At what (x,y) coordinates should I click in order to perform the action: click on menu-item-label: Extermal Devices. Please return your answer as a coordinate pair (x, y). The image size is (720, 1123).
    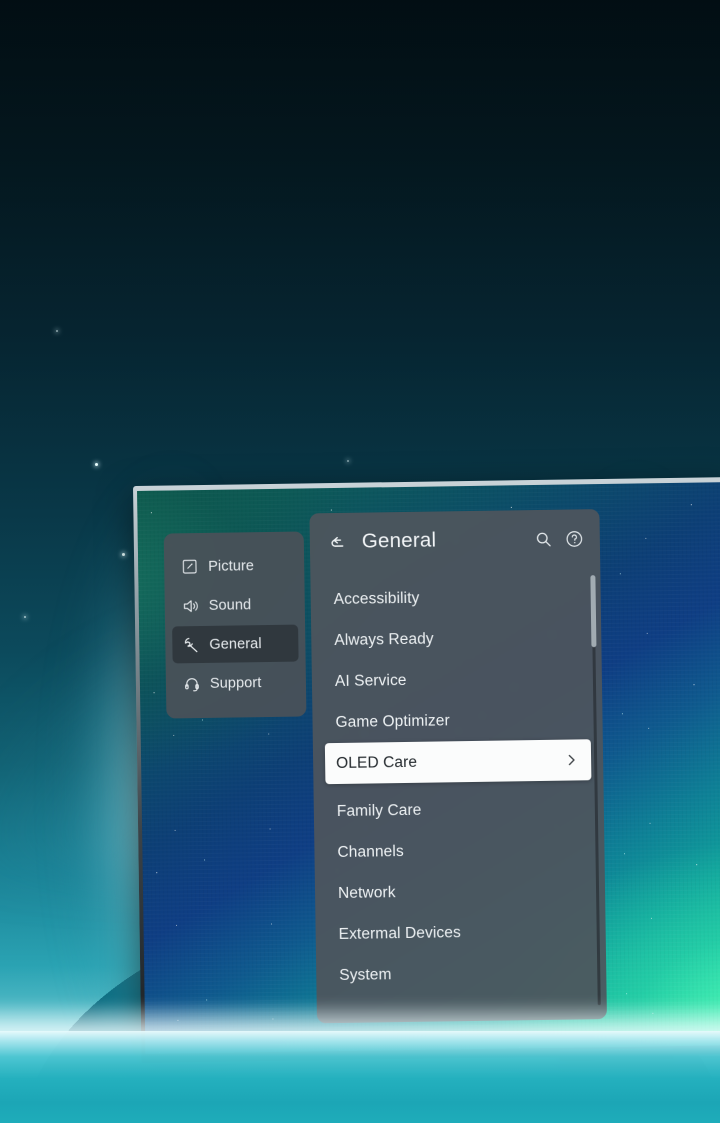
    Looking at the image, I should click on (399, 933).